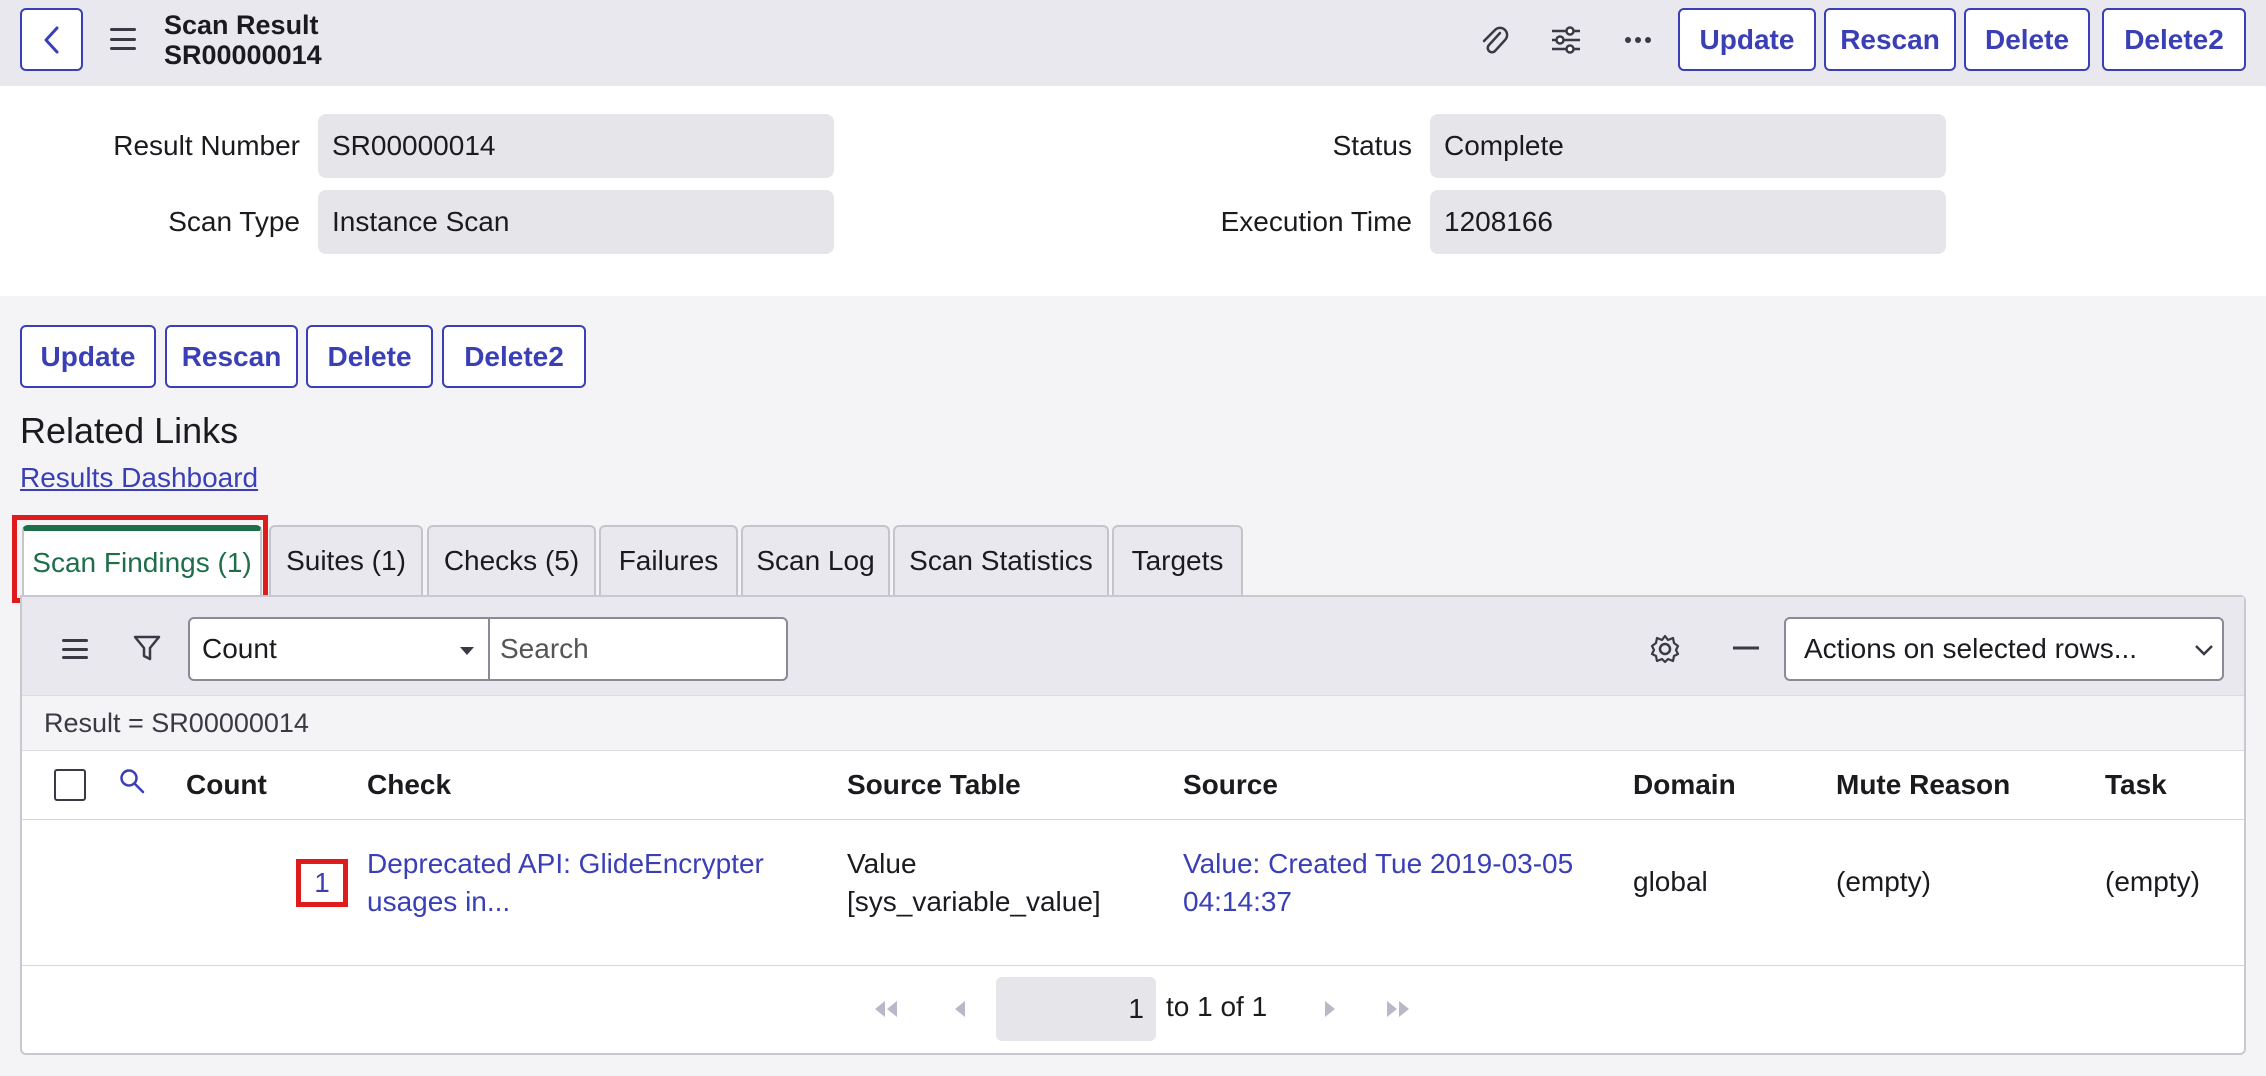 This screenshot has width=2266, height=1076. Describe the element at coordinates (1566, 40) in the screenshot. I see `settings-sliders-icon` at that location.